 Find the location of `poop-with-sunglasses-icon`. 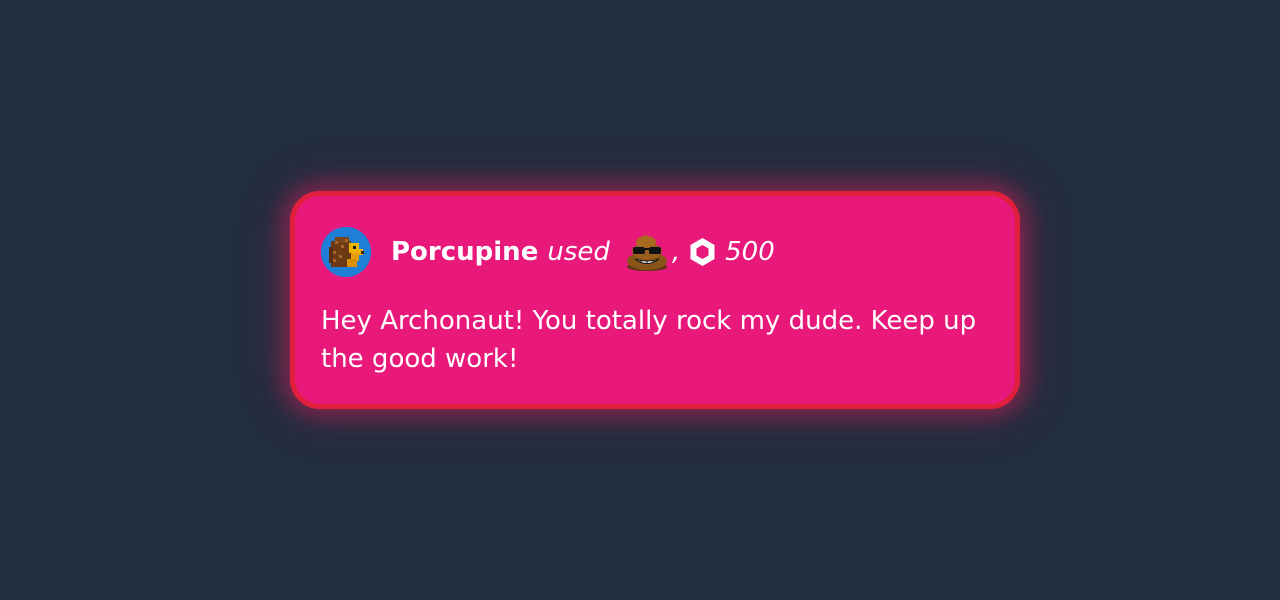

poop-with-sunglasses-icon is located at coordinates (647, 252).